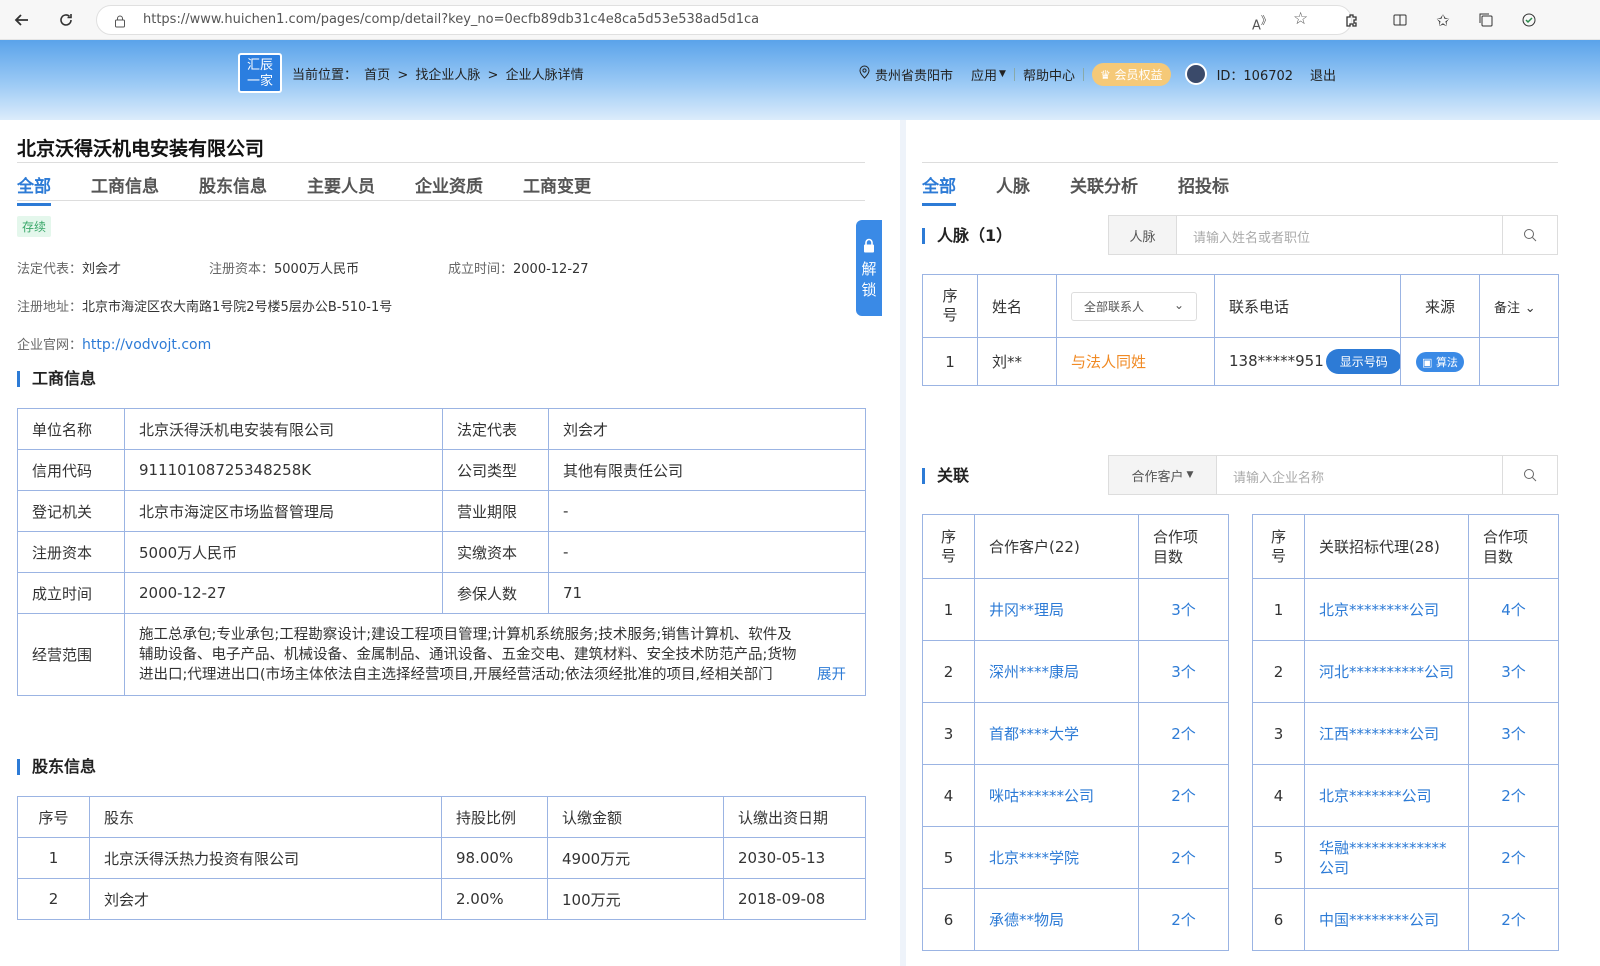  Describe the element at coordinates (1255, 76) in the screenshot. I see `user-id: ID：106702` at that location.